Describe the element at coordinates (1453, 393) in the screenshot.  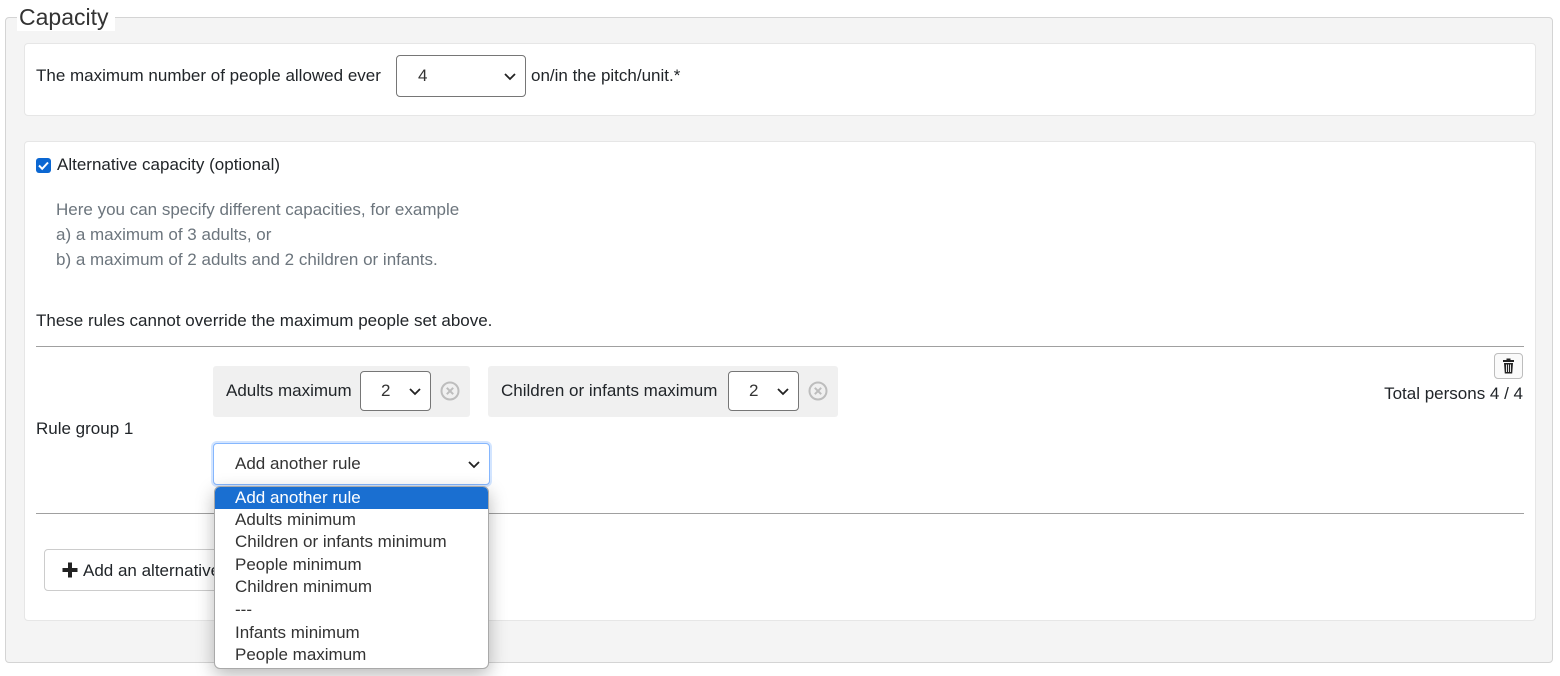
I see `total-persons: Total persons 4 / 4` at that location.